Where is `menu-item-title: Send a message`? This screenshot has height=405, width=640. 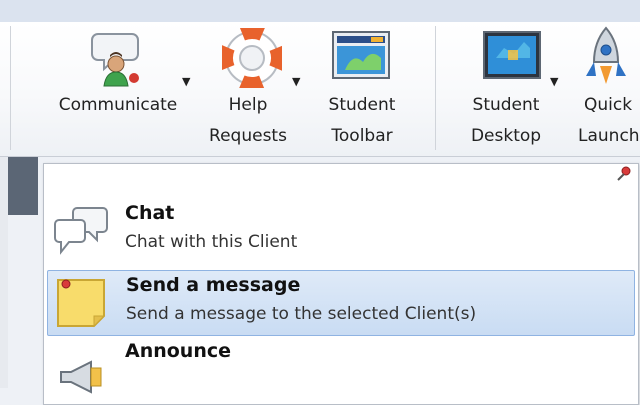
menu-item-title: Send a message is located at coordinates (213, 285).